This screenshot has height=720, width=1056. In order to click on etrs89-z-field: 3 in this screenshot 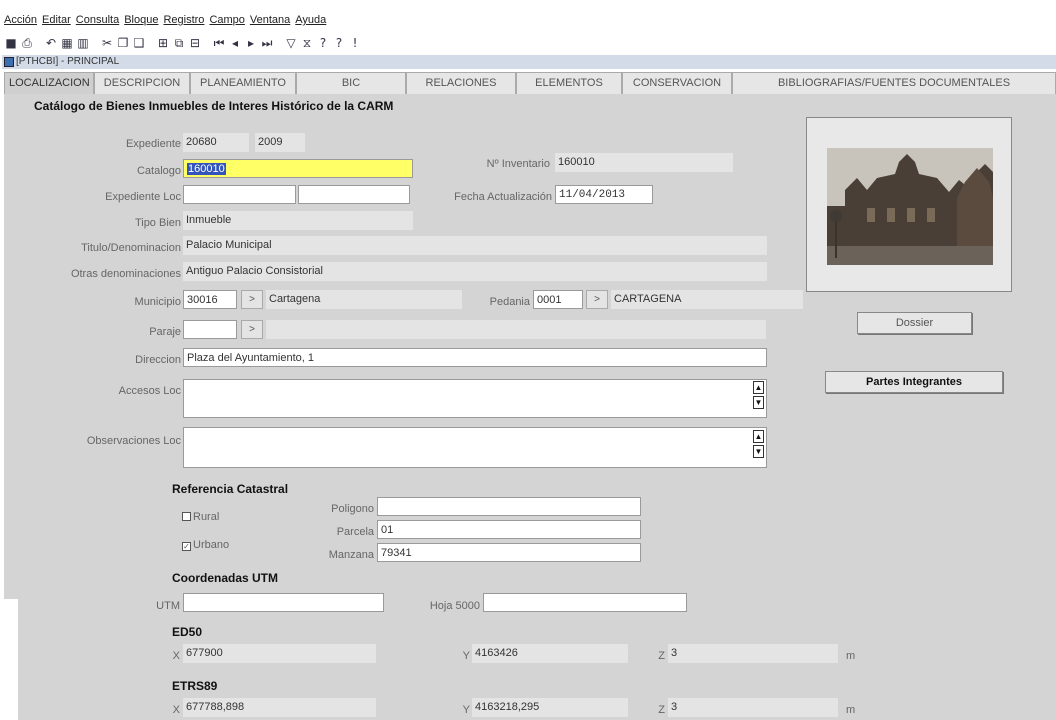, I will do `click(753, 707)`.